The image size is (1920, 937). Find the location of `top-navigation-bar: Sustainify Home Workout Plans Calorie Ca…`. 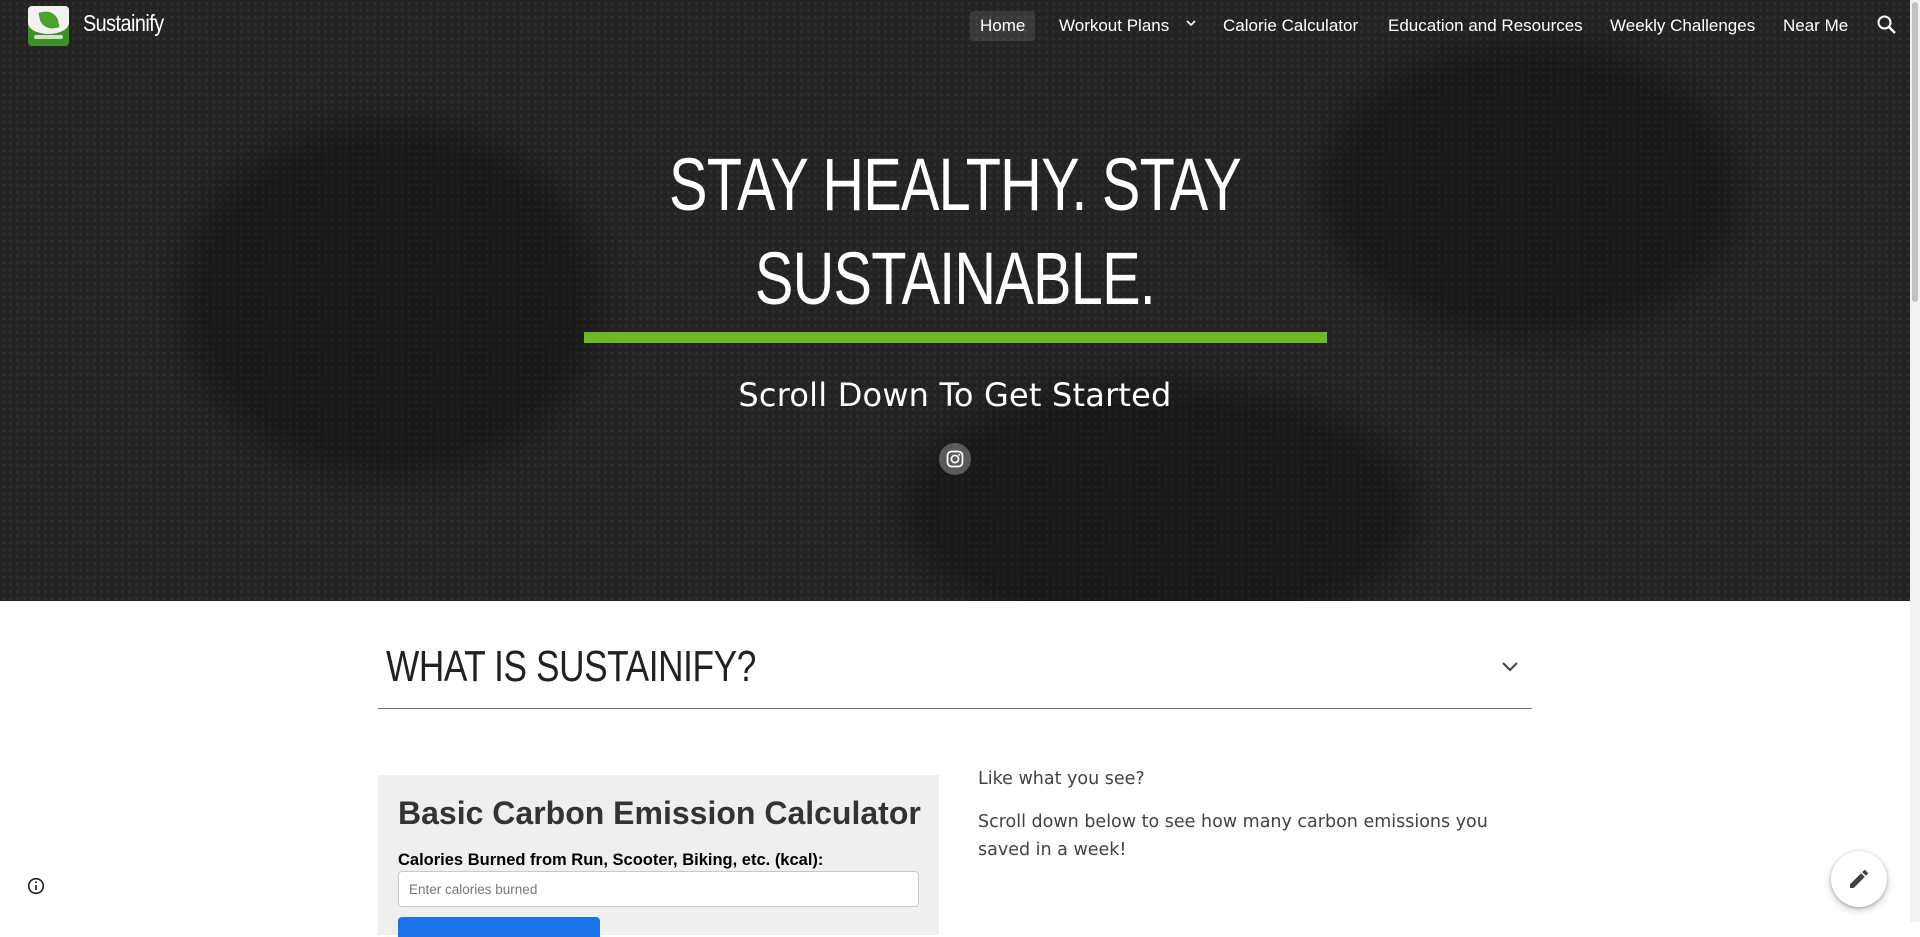

top-navigation-bar: Sustainify Home Workout Plans Calorie Ca… is located at coordinates (955, 26).